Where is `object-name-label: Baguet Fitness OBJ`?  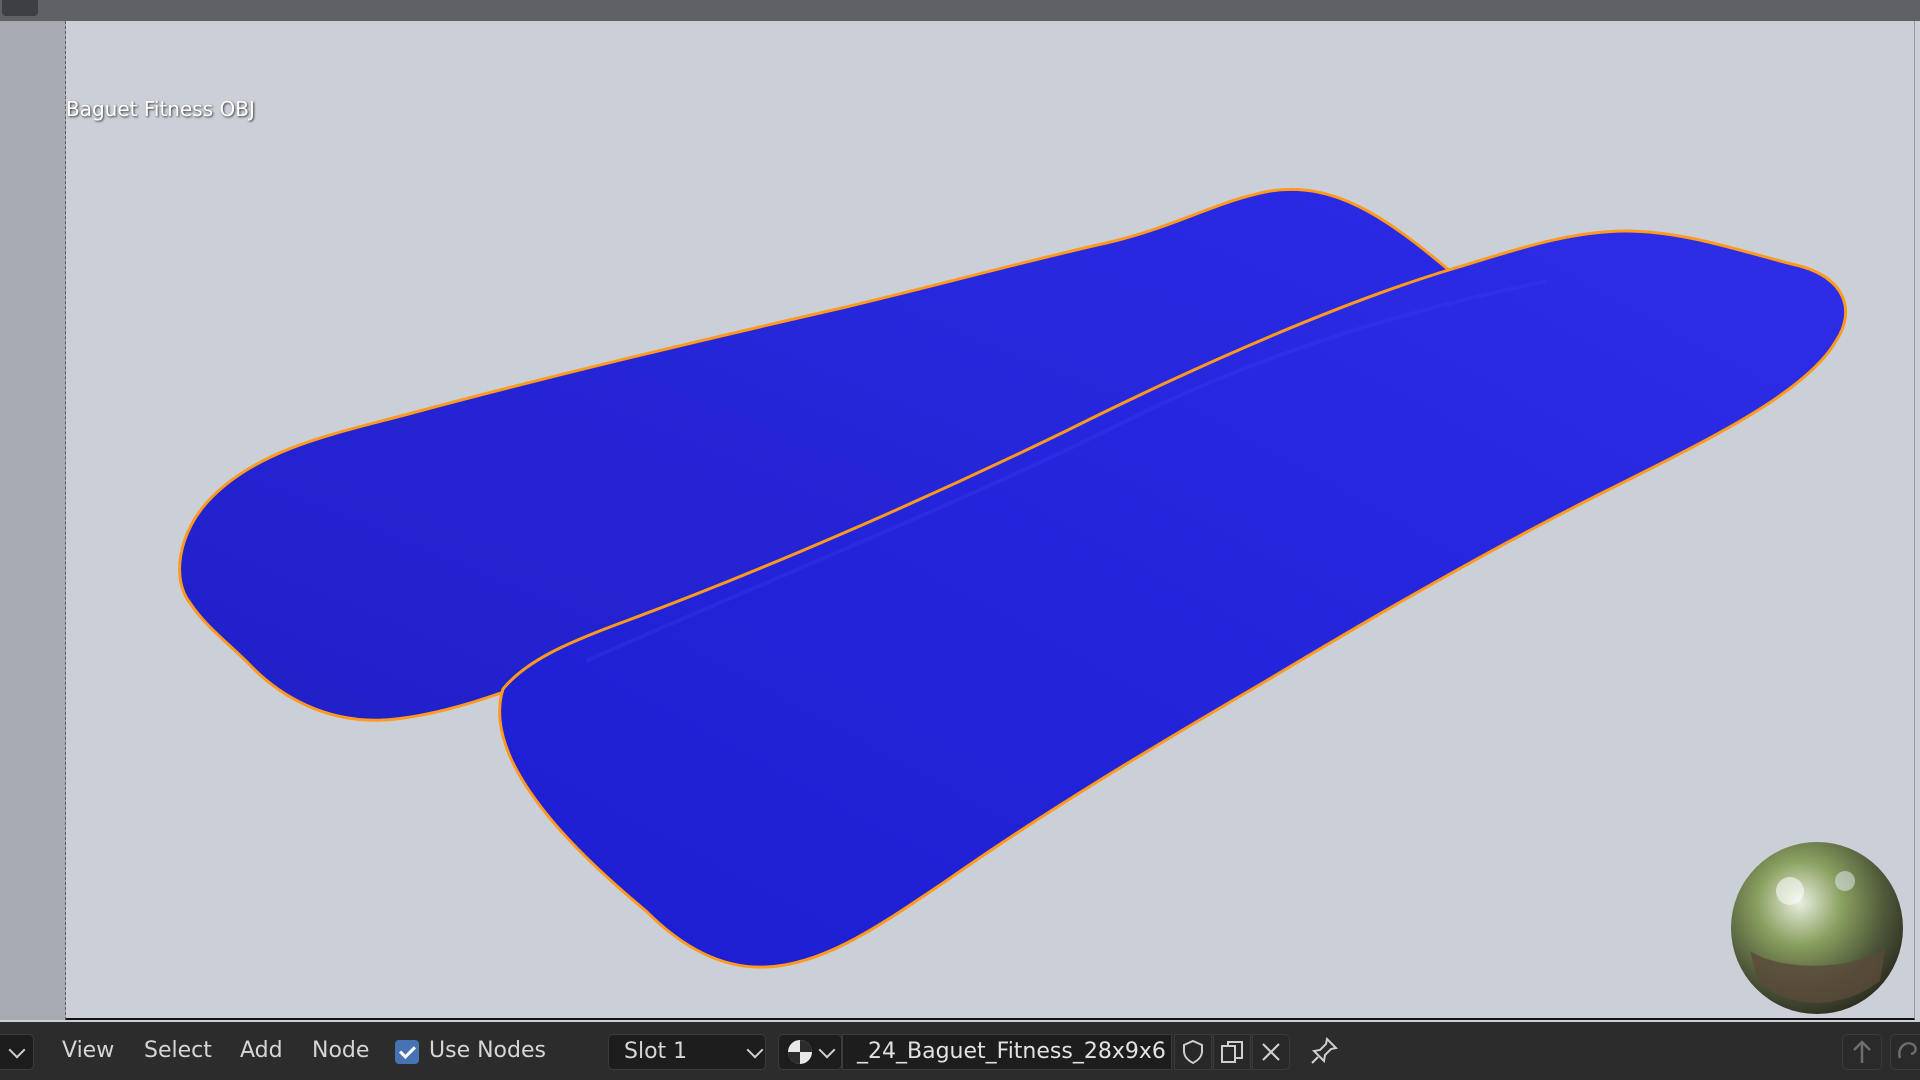 object-name-label: Baguet Fitness OBJ is located at coordinates (160, 109).